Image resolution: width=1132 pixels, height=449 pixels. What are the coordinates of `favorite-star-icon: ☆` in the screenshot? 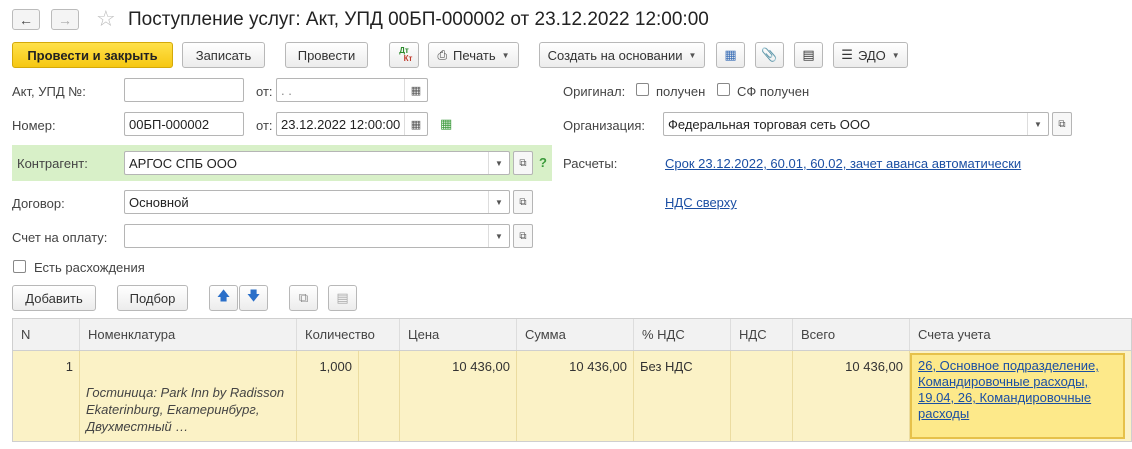 It's located at (106, 19).